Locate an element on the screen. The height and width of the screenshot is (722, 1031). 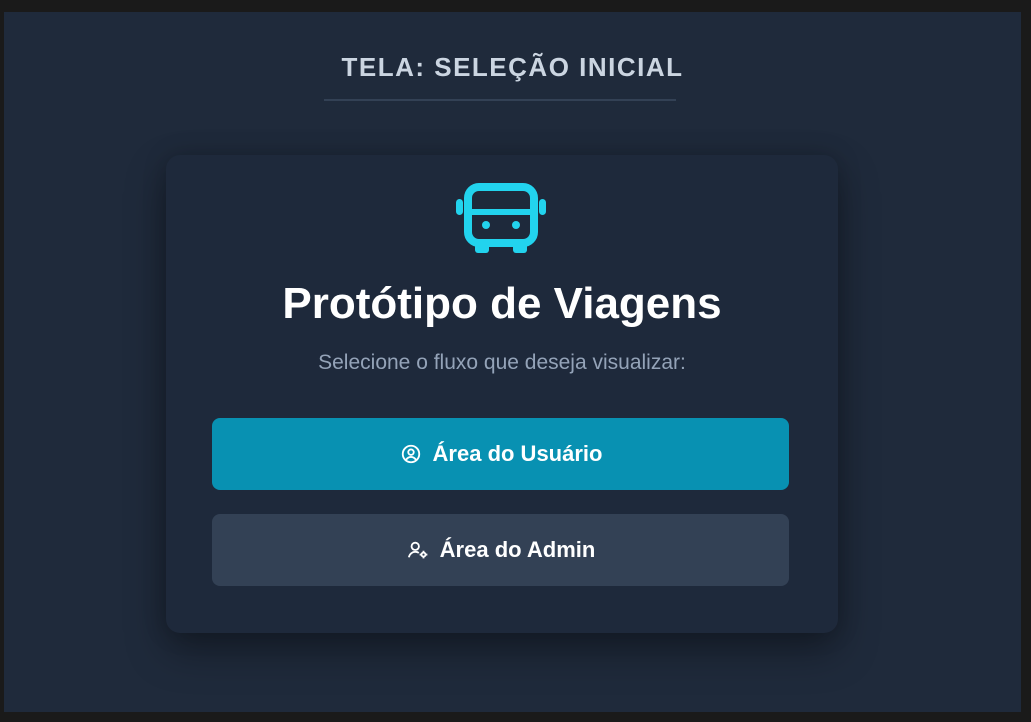
user-circle-icon is located at coordinates (411, 454).